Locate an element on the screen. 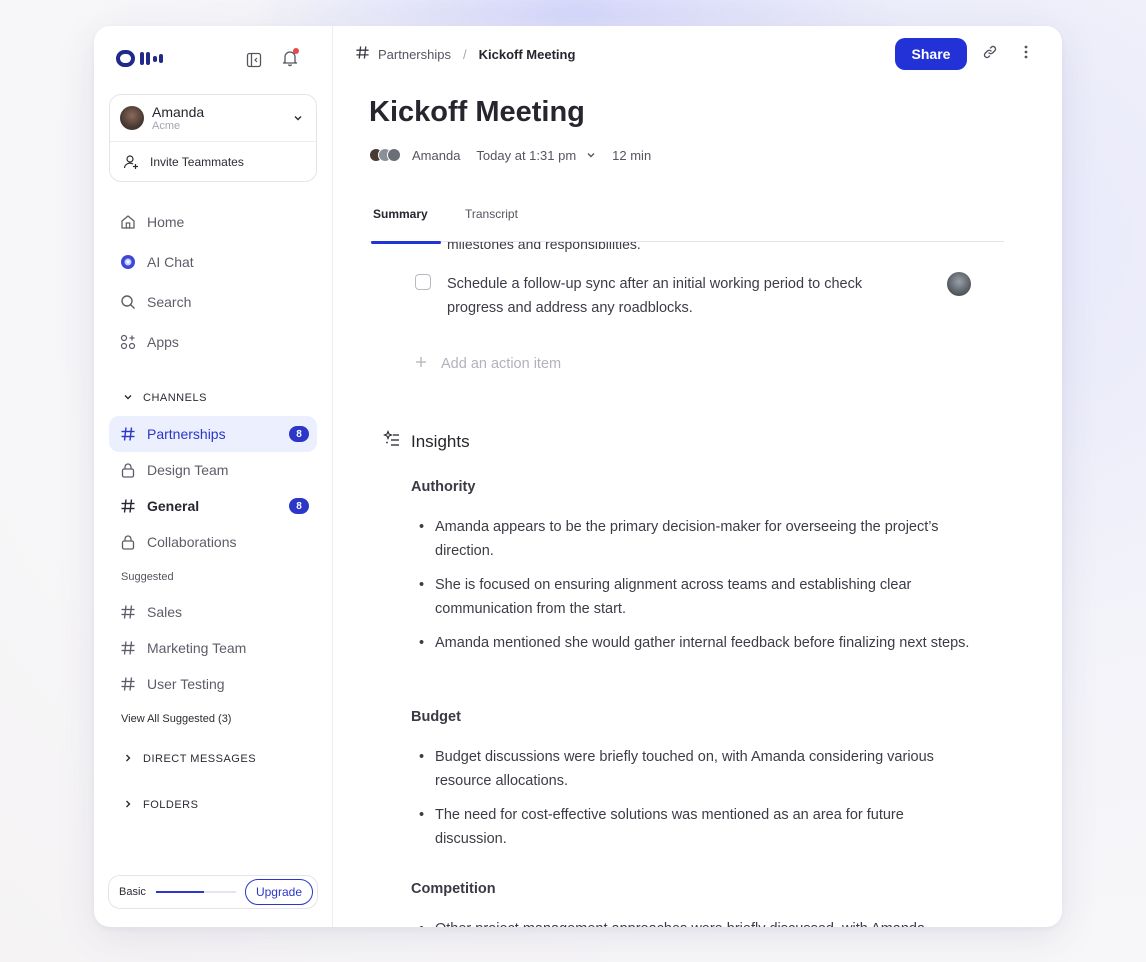 This screenshot has height=962, width=1146. suggested-sales: Sales is located at coordinates (213, 612).